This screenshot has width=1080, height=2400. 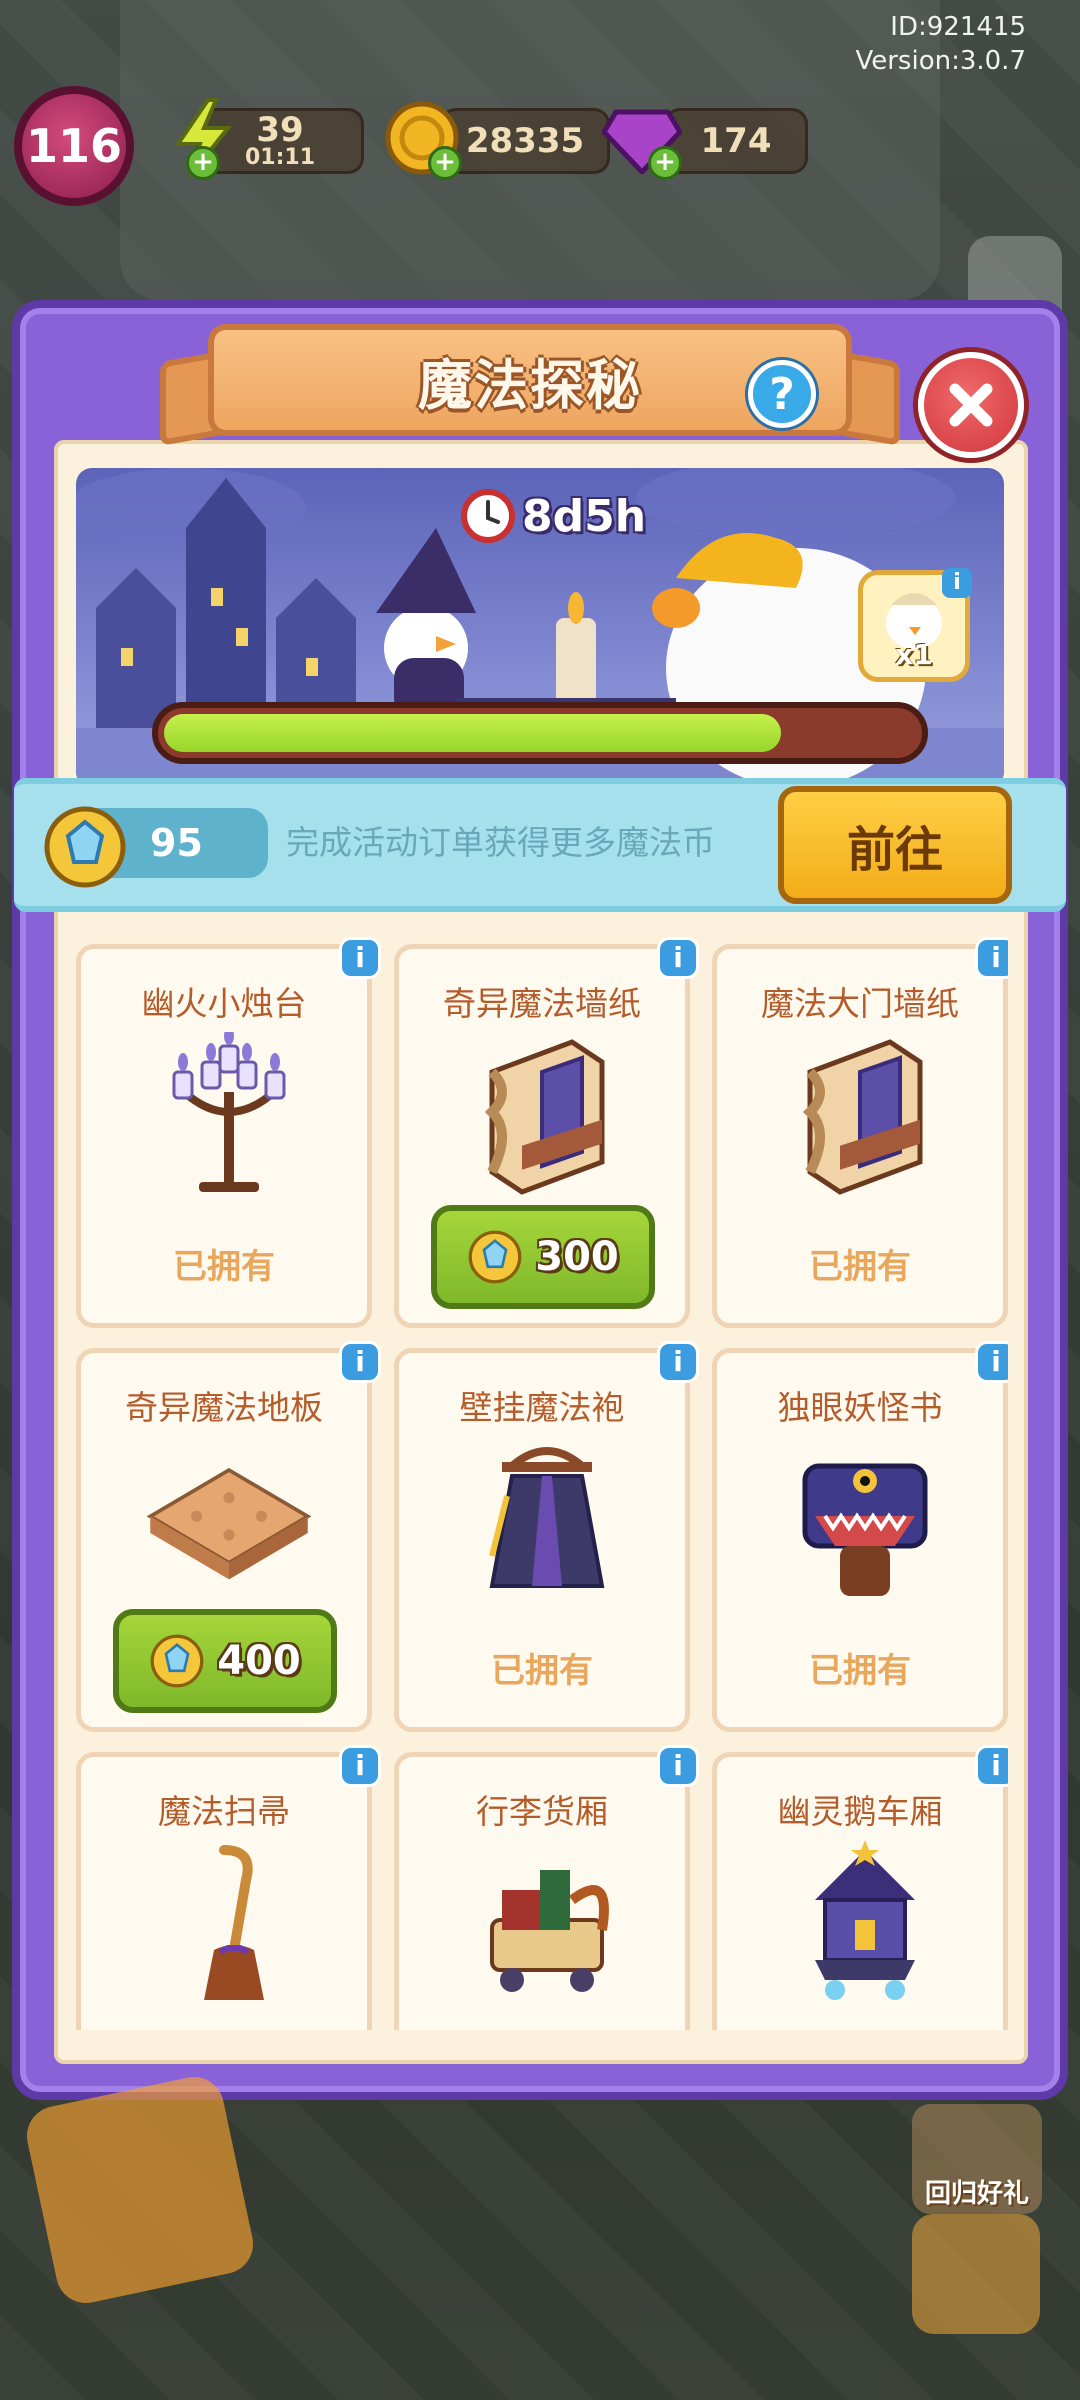 I want to click on shop-item-card: 奇异魔法墙纸 i 300, so click(x=546, y=1132).